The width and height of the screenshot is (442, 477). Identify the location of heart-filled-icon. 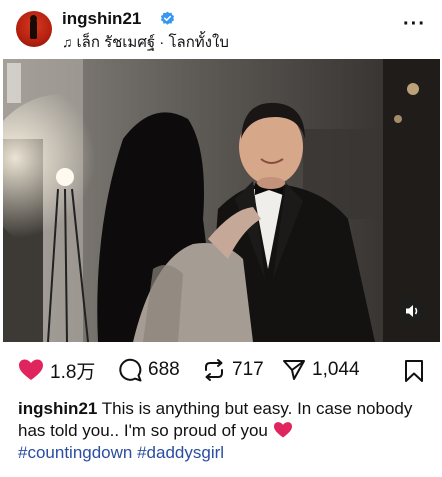
(31, 369).